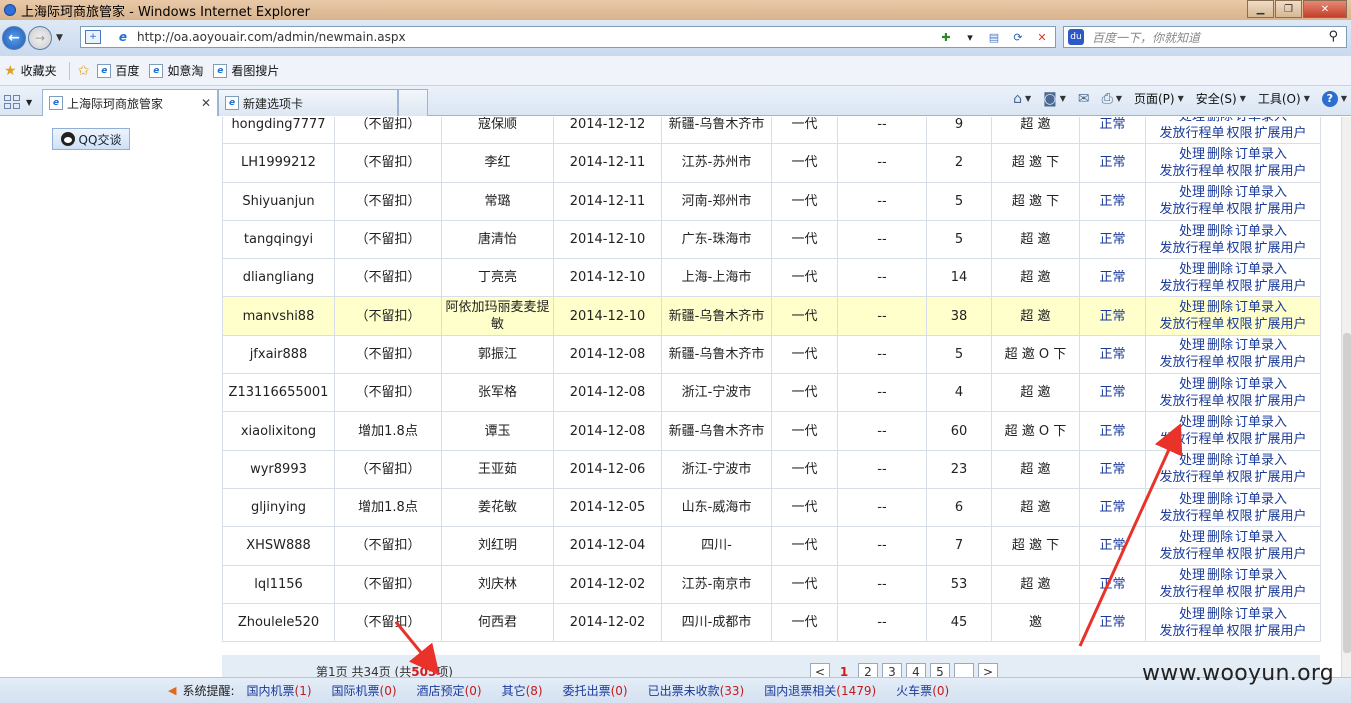 This screenshot has height=703, width=1351. Describe the element at coordinates (91, 139) in the screenshot. I see `qq-chat-button: QQ交谈` at that location.